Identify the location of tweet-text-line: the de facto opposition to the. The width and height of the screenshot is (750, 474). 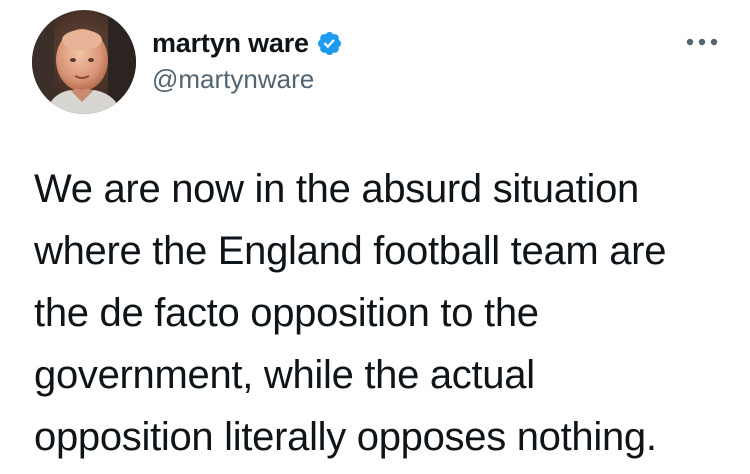
(286, 313).